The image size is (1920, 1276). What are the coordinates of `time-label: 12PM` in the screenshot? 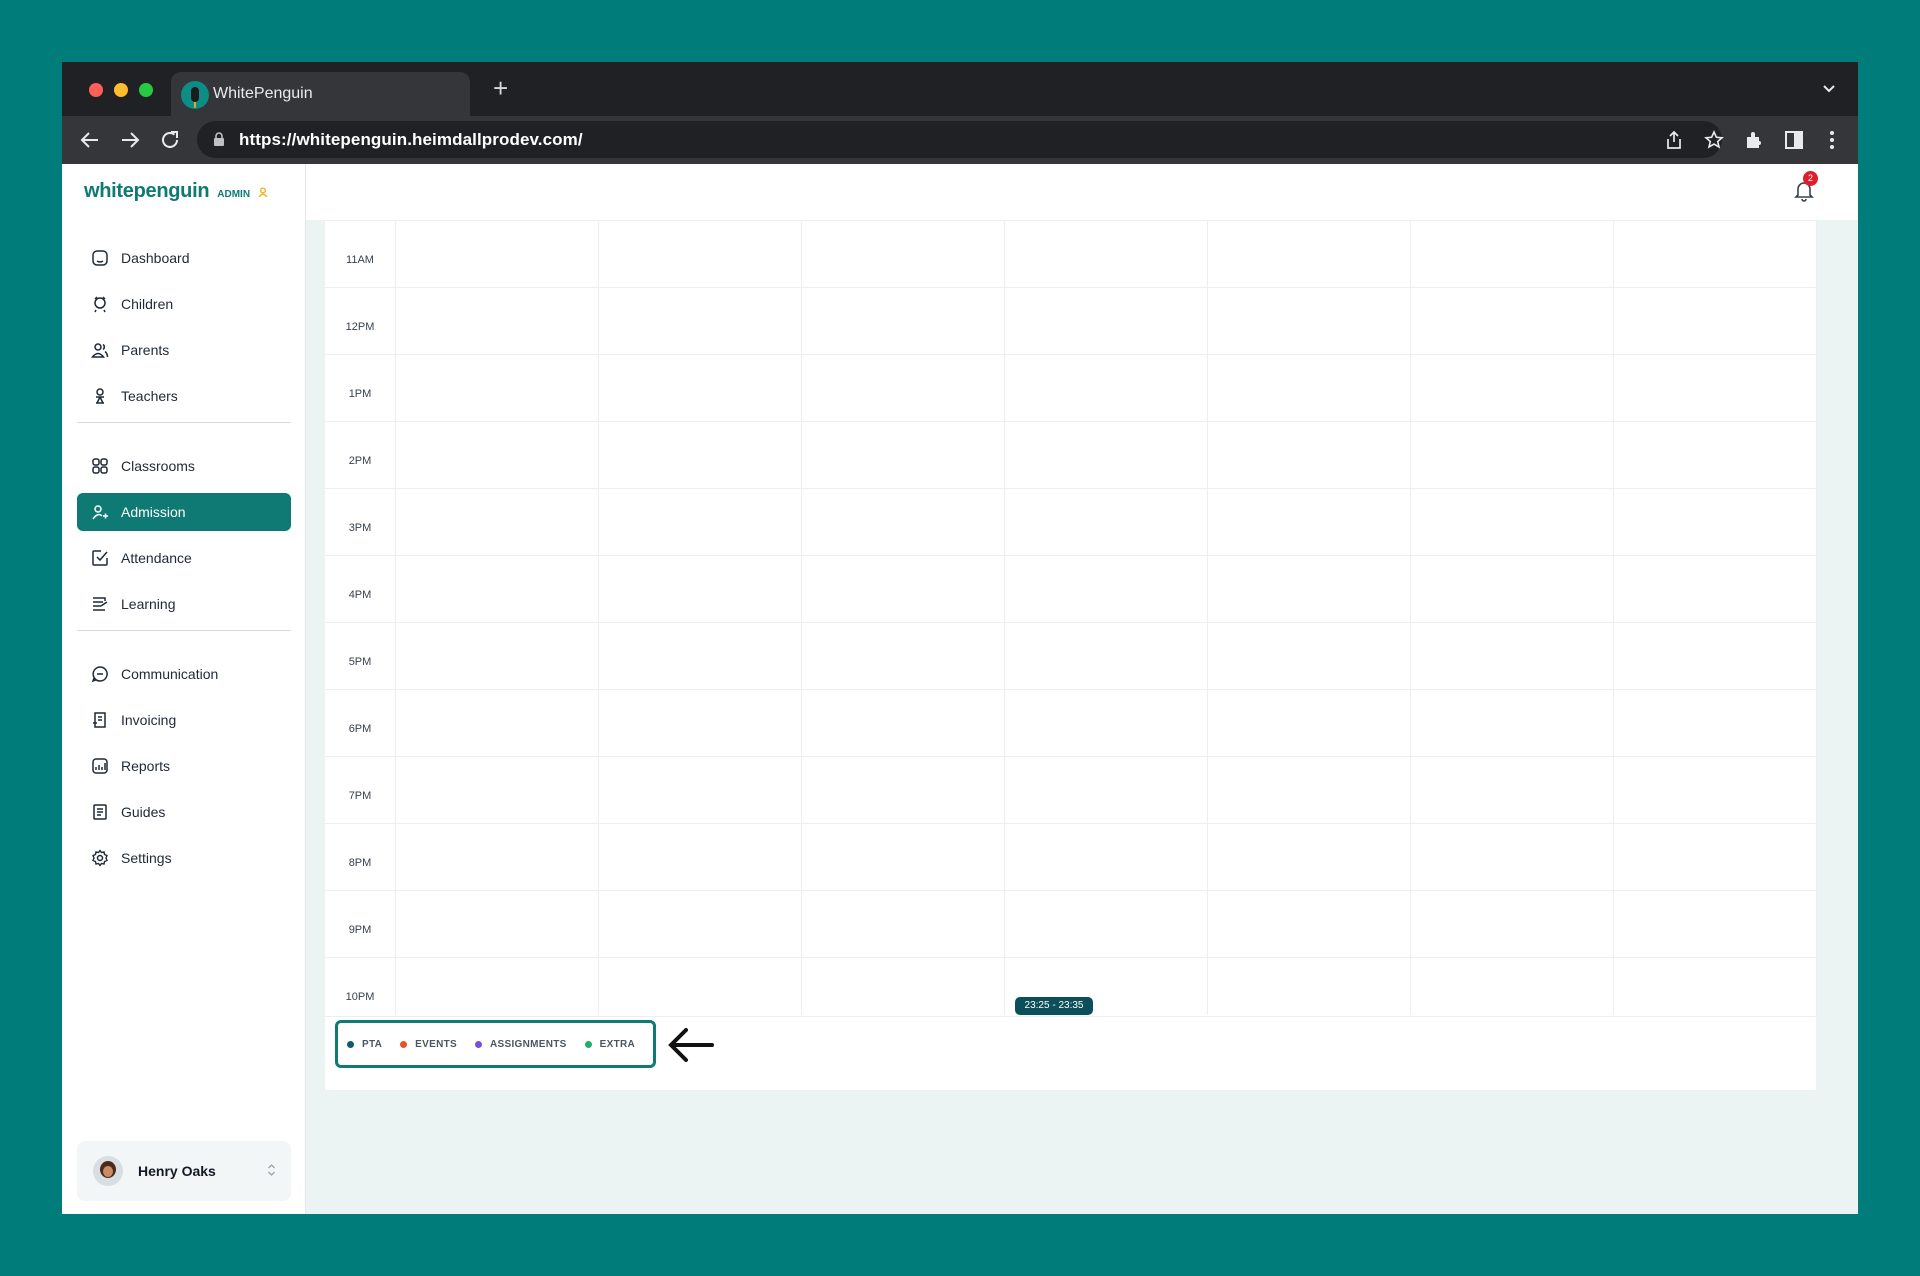 It's located at (360, 327).